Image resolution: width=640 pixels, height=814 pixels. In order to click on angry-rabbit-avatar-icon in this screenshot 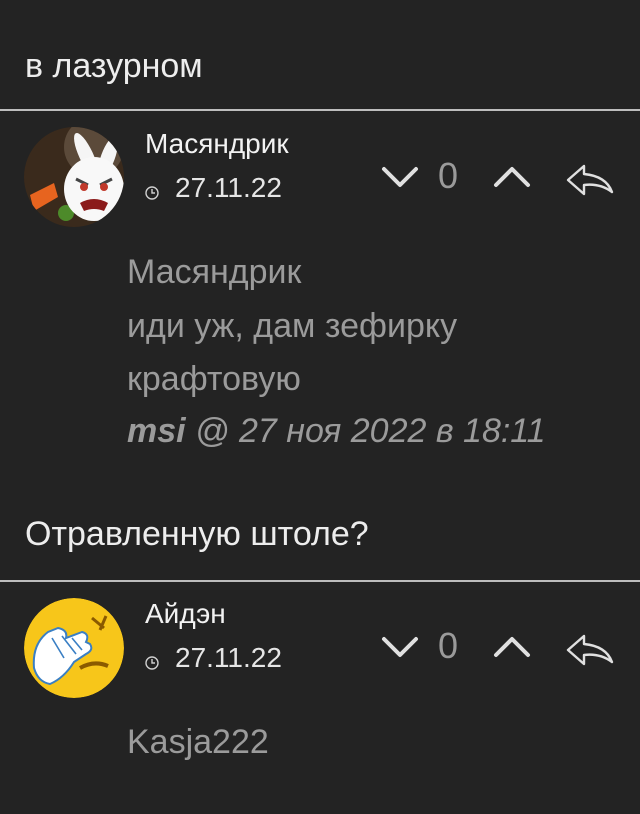, I will do `click(74, 177)`.